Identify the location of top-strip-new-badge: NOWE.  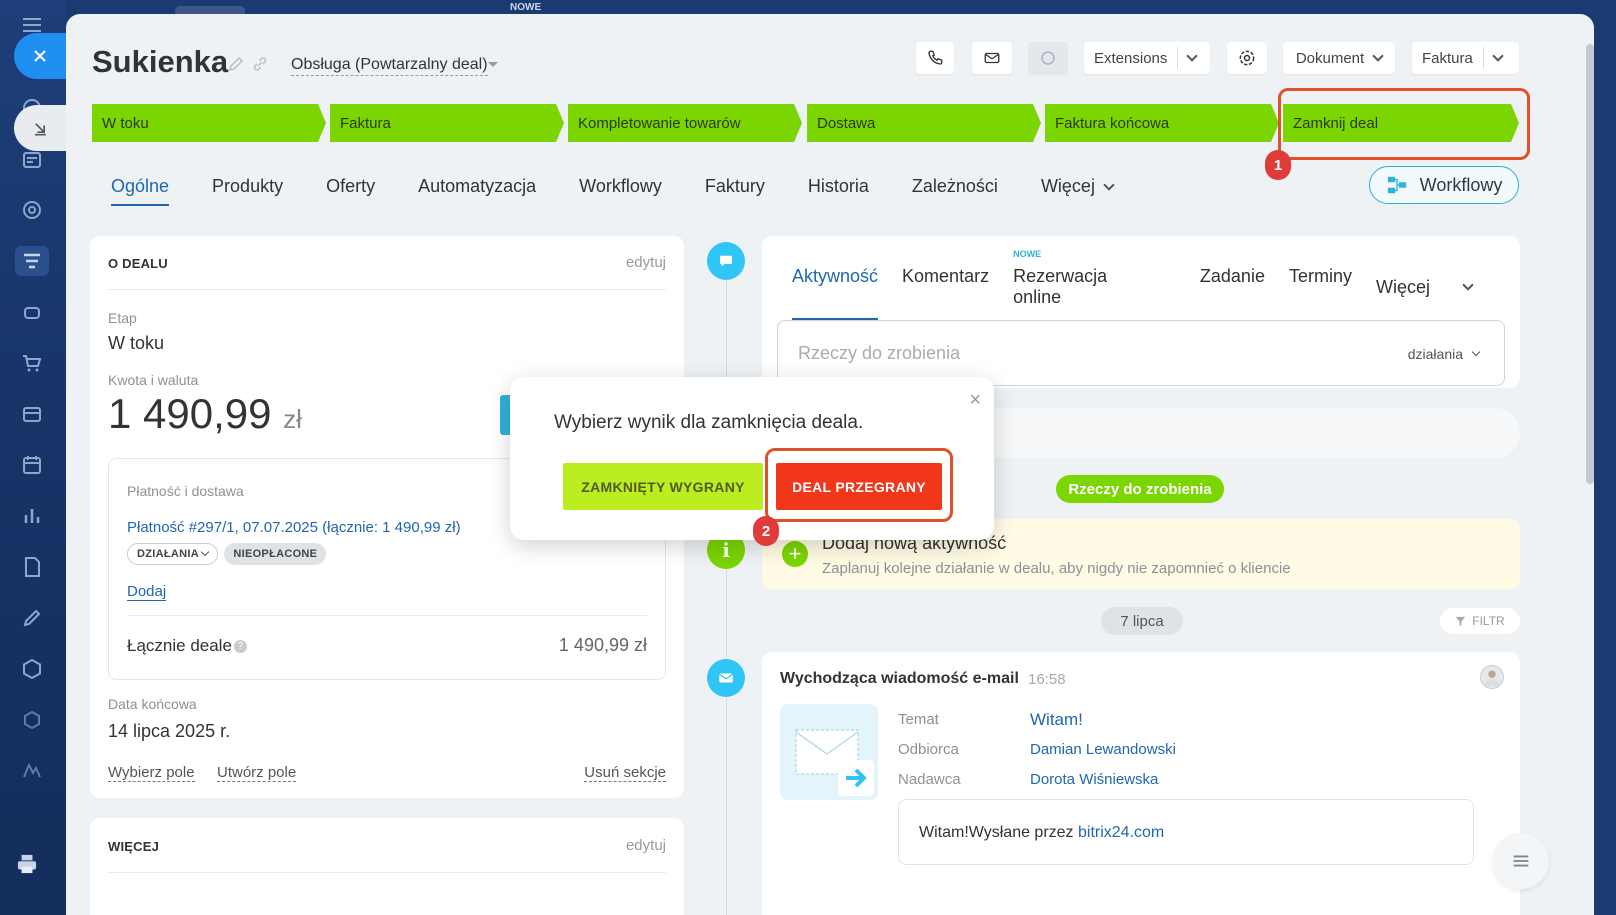
(526, 7).